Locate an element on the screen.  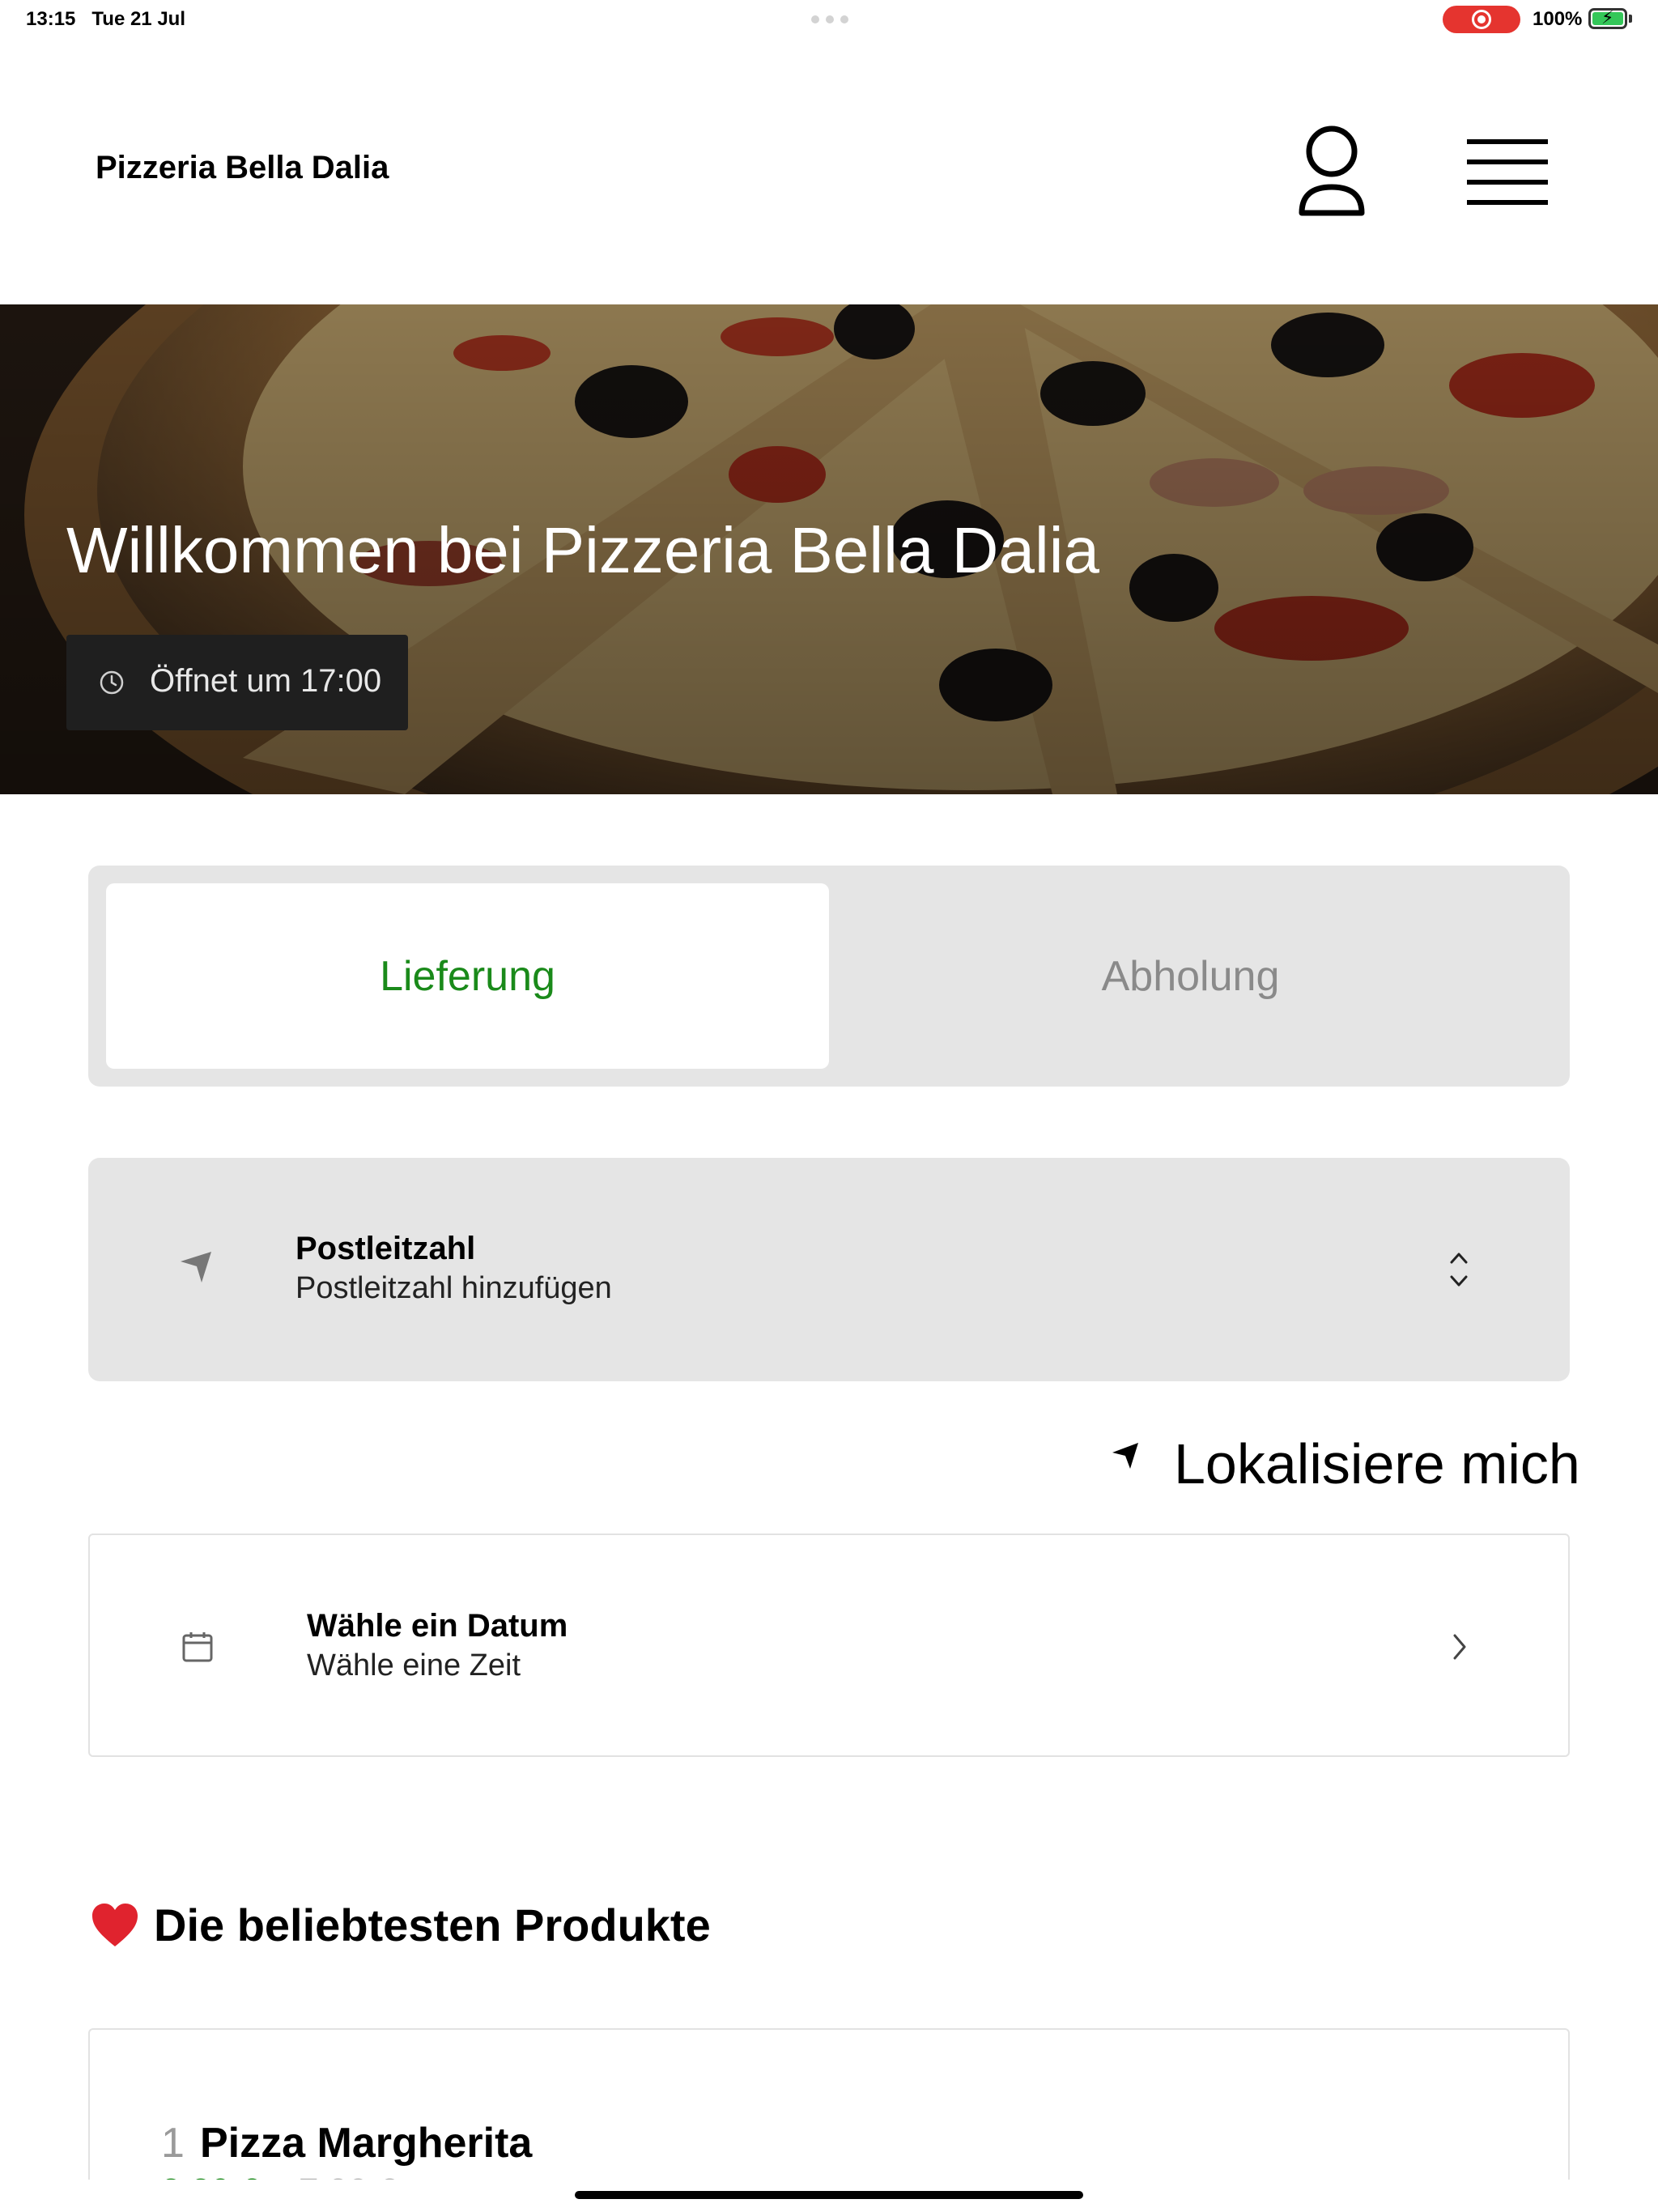
postal-code-label: Postleitzahl is located at coordinates (385, 1248).